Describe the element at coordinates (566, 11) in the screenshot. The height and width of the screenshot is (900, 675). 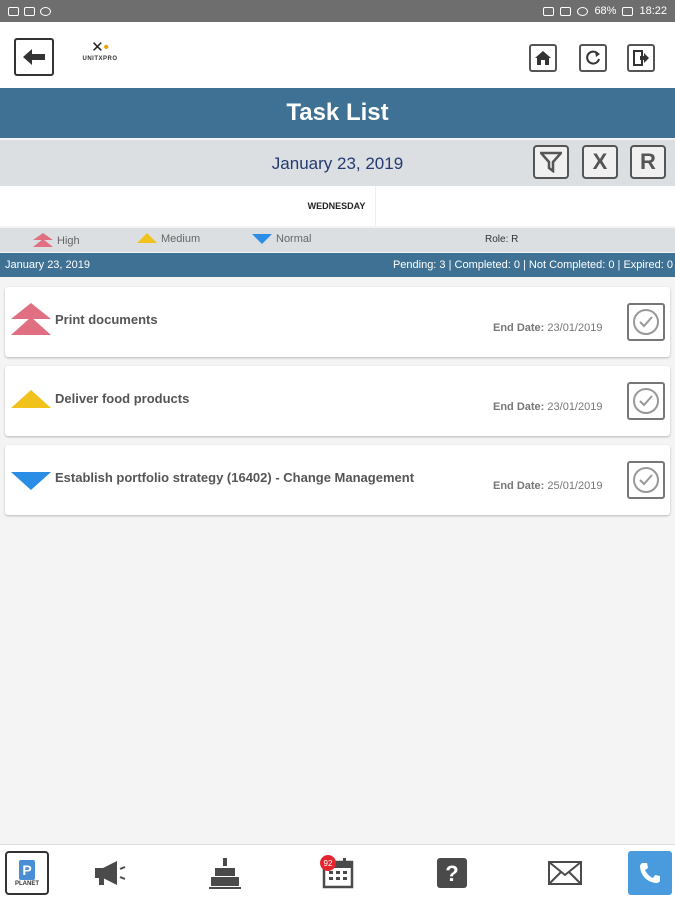
I see `mute-icon` at that location.